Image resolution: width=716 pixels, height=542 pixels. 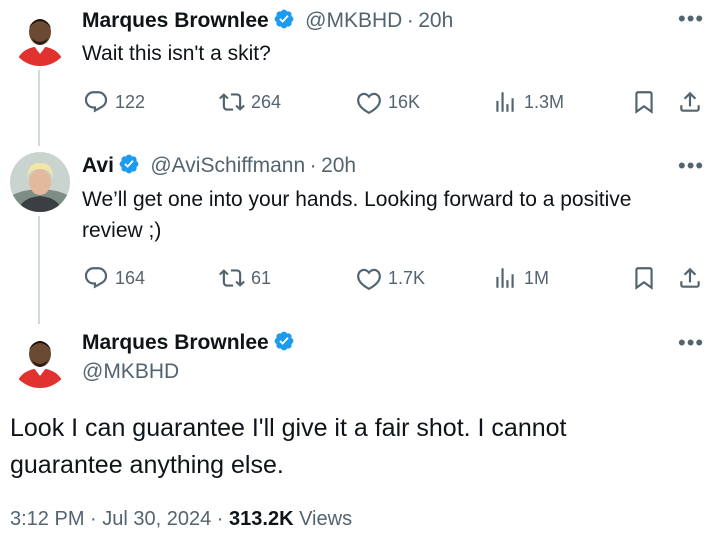 What do you see at coordinates (116, 519) in the screenshot?
I see `timestamp: 3:12 PM · Jul 30, 2024 ·` at bounding box center [116, 519].